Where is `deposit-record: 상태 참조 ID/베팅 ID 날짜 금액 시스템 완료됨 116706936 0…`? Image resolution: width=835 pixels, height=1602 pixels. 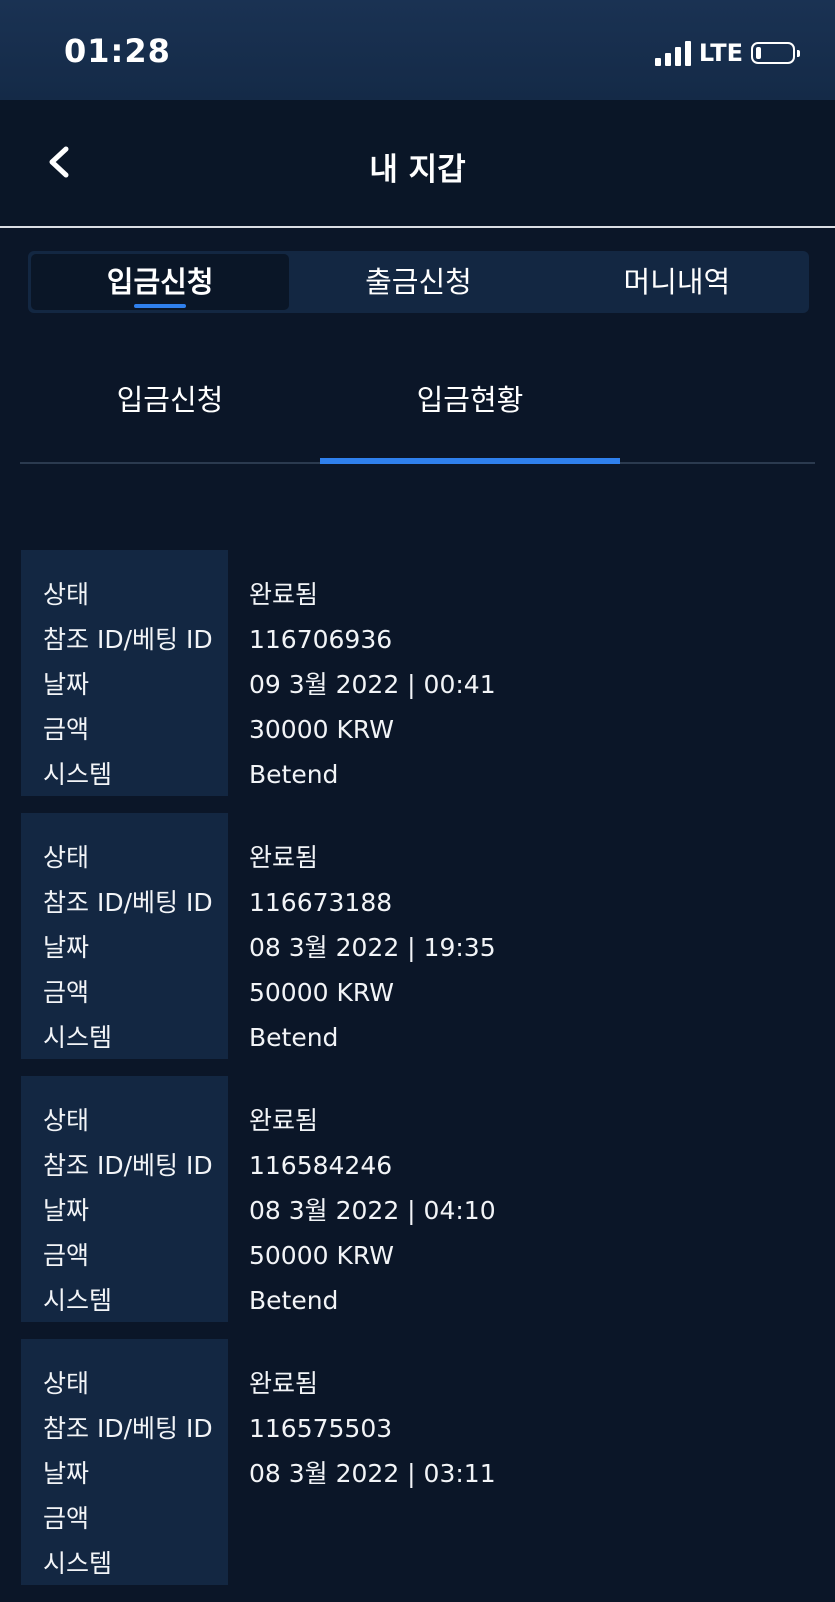
deposit-record: 상태 참조 ID/베팅 ID 날짜 금액 시스템 완료됨 116706936 0… is located at coordinates (418, 673).